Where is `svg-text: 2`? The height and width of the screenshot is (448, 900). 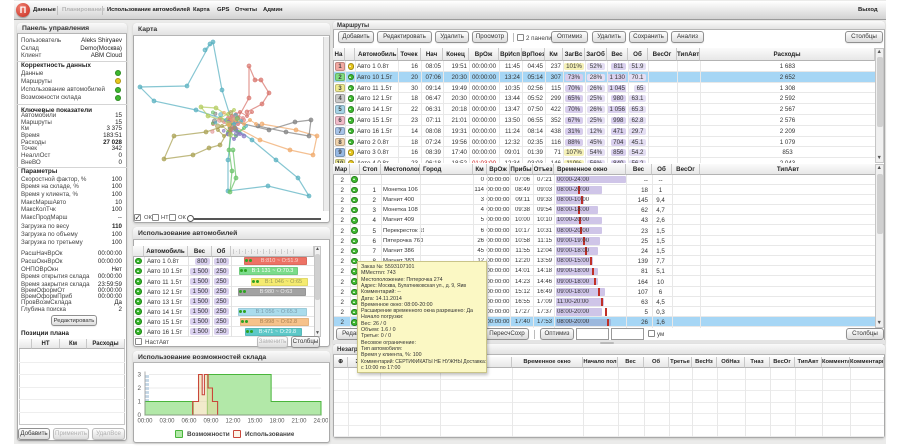
svg-text: 2 is located at coordinates (139, 388).